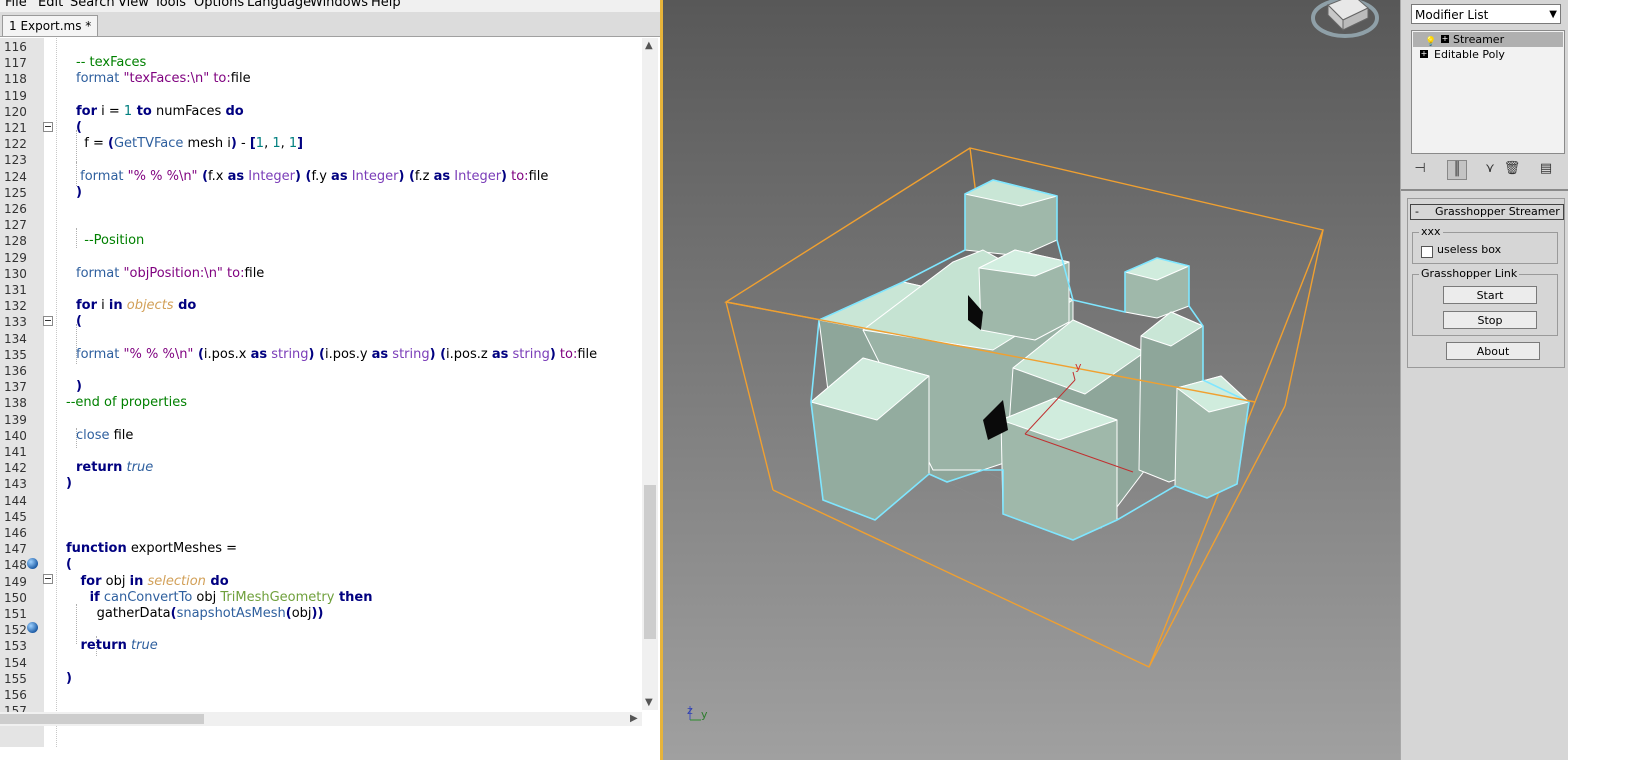  Describe the element at coordinates (126, 402) in the screenshot. I see `code-line: --end of properties` at that location.